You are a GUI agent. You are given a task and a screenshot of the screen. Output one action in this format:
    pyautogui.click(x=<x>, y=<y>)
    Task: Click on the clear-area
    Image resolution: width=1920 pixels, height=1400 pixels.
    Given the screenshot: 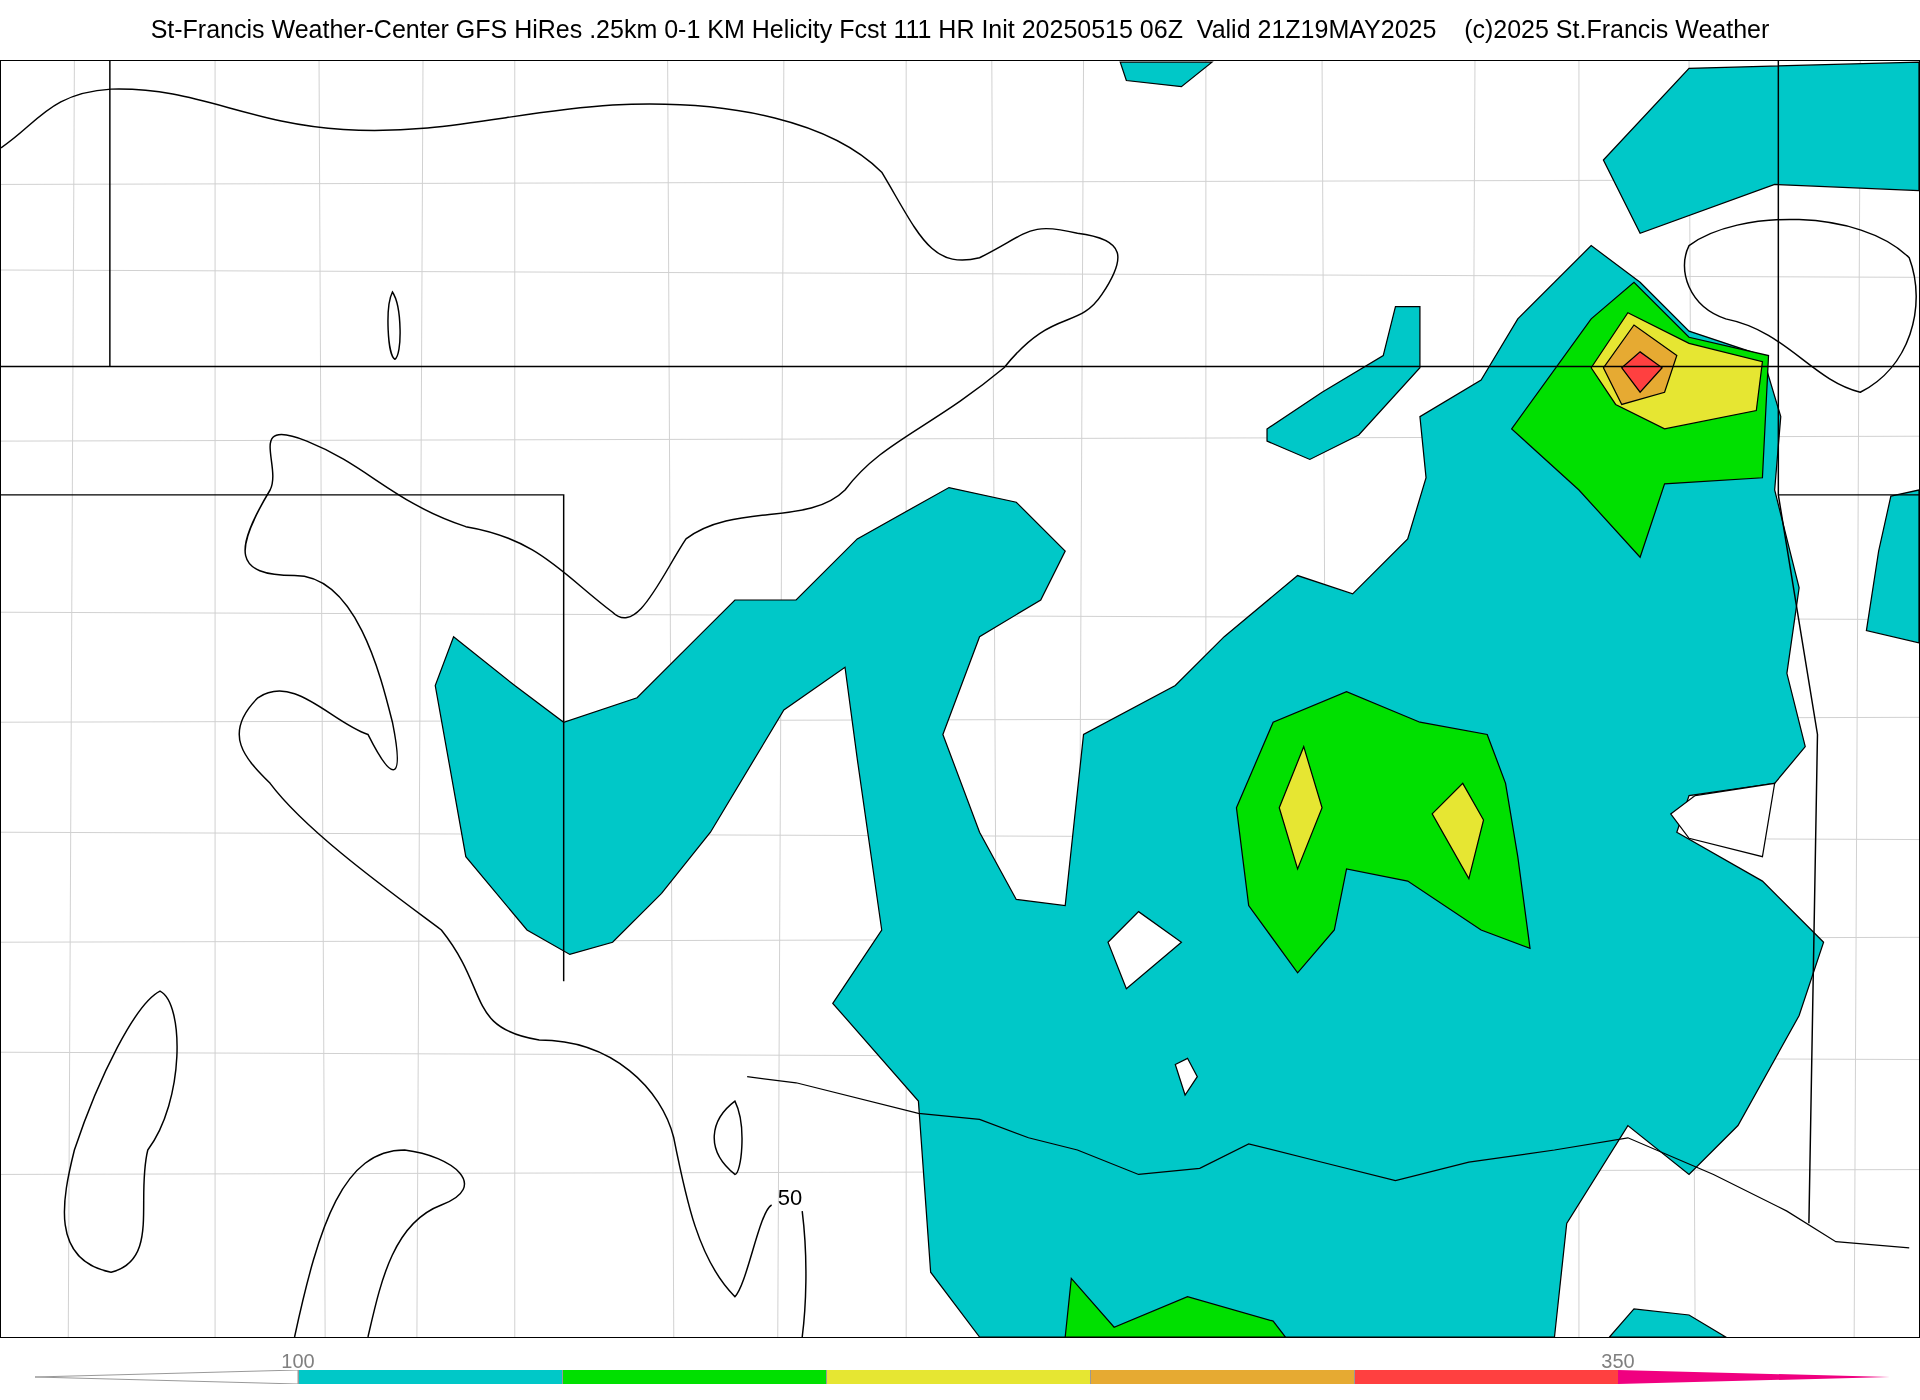 What is the action you would take?
    pyautogui.click(x=1186, y=1077)
    